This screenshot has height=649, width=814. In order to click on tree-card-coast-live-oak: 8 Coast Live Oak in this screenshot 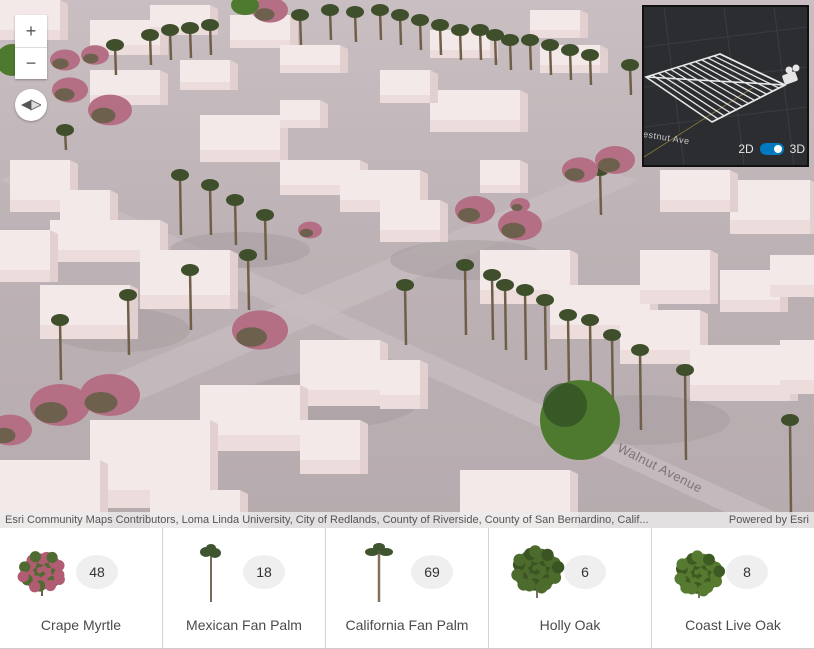, I will do `click(733, 588)`.